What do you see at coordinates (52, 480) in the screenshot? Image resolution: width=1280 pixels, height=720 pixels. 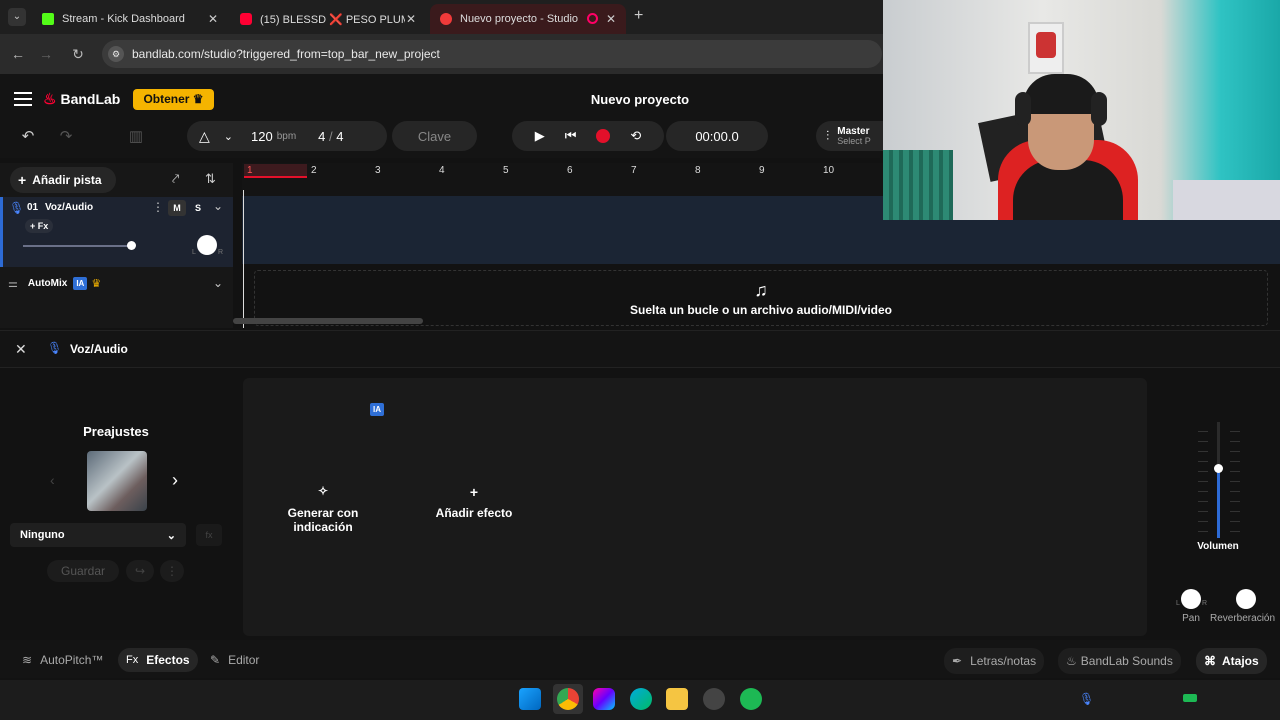 I see `chevron-left-icon: ‹` at bounding box center [52, 480].